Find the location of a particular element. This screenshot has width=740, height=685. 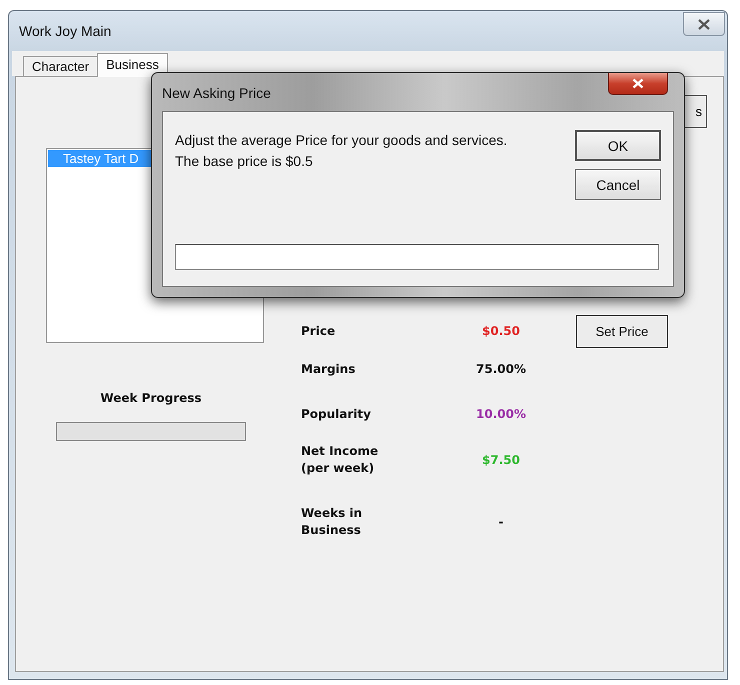

stat-value: 10.00% is located at coordinates (501, 414).